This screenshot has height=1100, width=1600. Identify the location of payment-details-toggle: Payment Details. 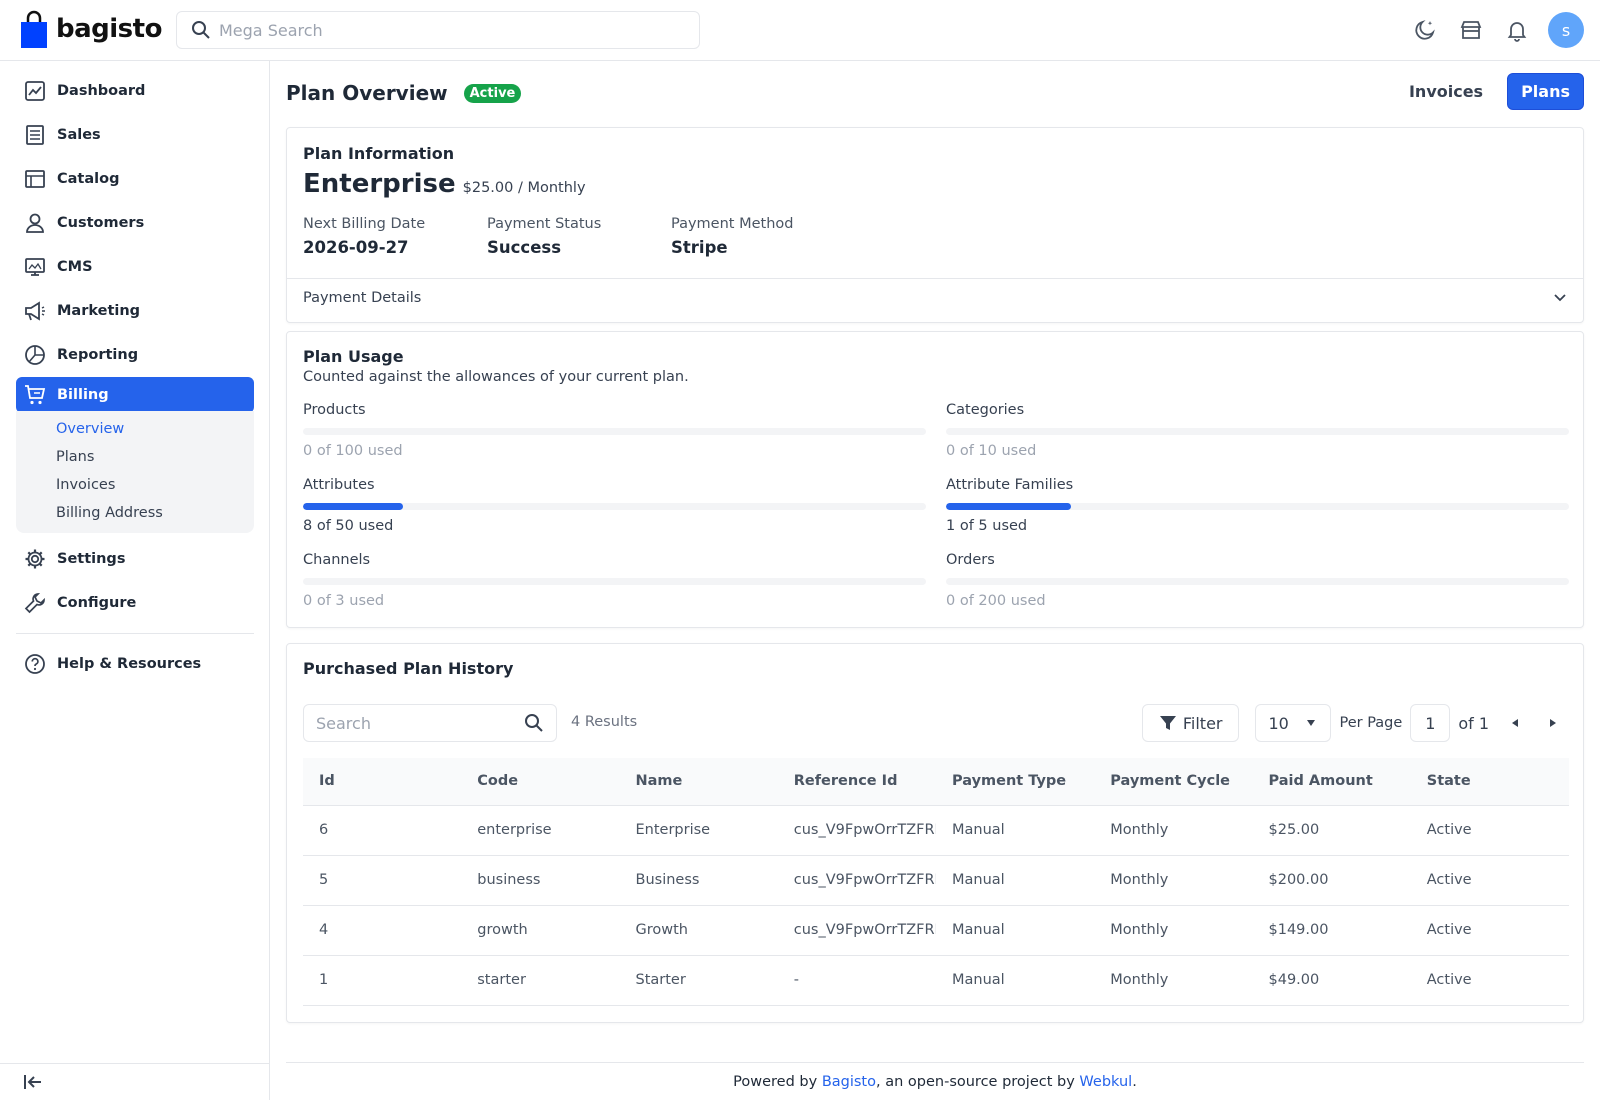
(936, 298).